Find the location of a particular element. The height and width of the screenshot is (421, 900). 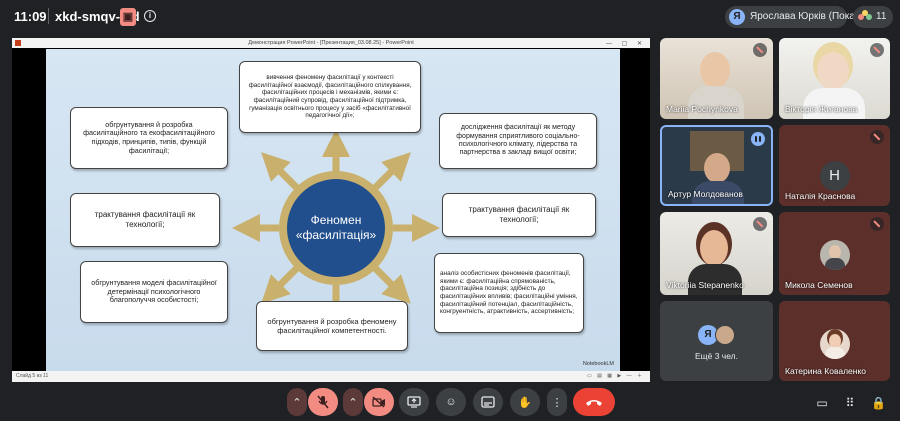

more-vertical-icon: ⋮ is located at coordinates (557, 402).